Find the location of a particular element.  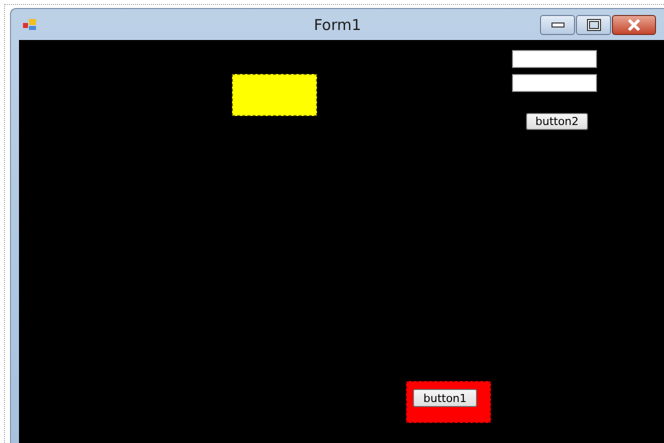

close-icon is located at coordinates (634, 25).